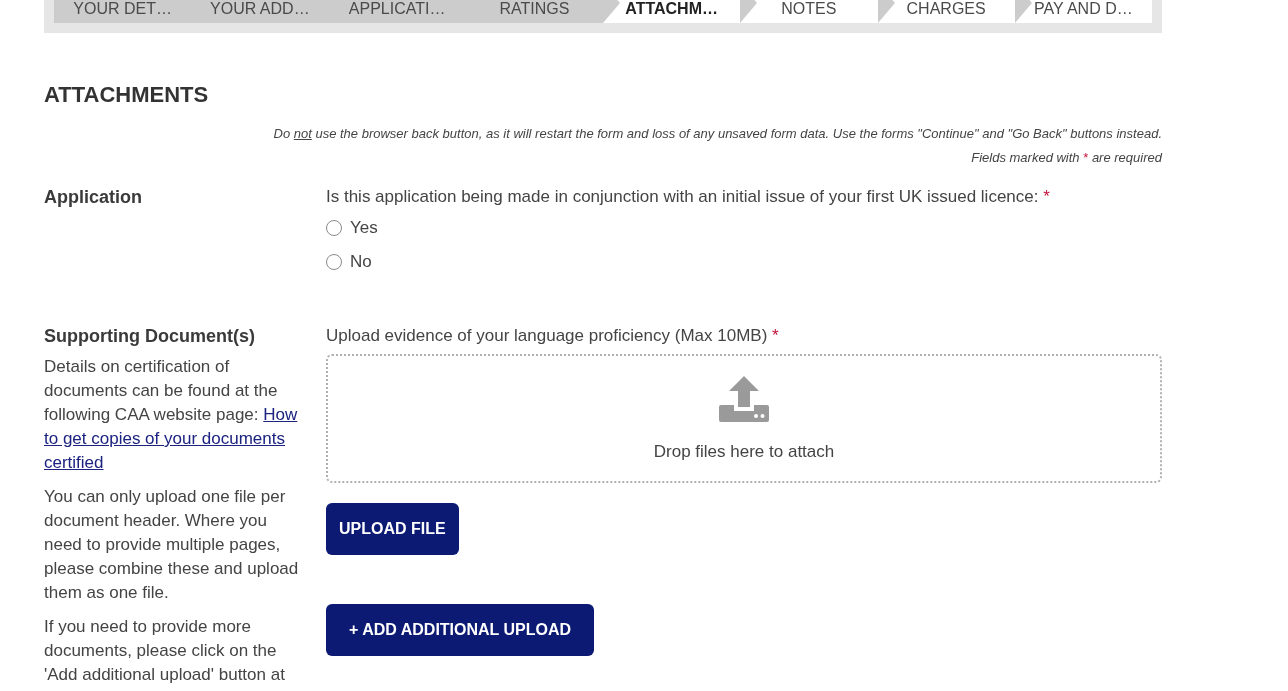 Image resolution: width=1288 pixels, height=691 pixels. Describe the element at coordinates (744, 399) in the screenshot. I see `upload-icon` at that location.